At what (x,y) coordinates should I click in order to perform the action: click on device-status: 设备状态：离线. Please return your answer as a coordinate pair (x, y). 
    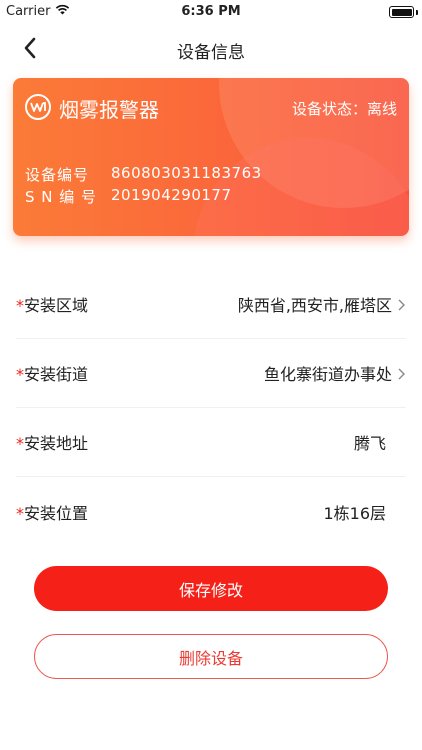
    Looking at the image, I should click on (344, 109).